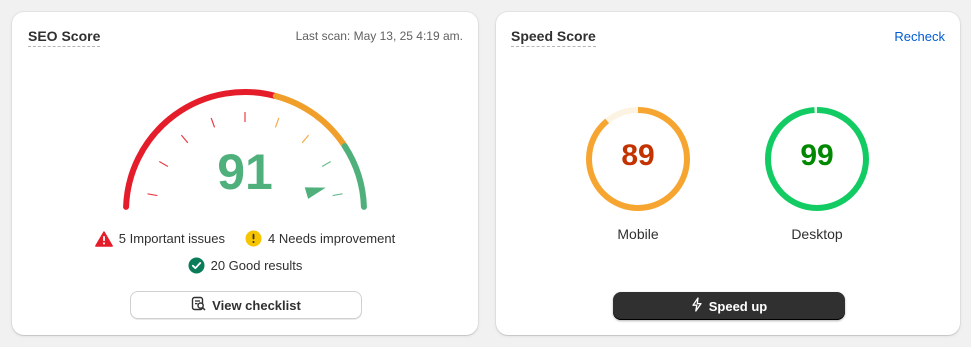 The height and width of the screenshot is (347, 971). Describe the element at coordinates (256, 265) in the screenshot. I see `good-results-label: 20 Good results` at that location.